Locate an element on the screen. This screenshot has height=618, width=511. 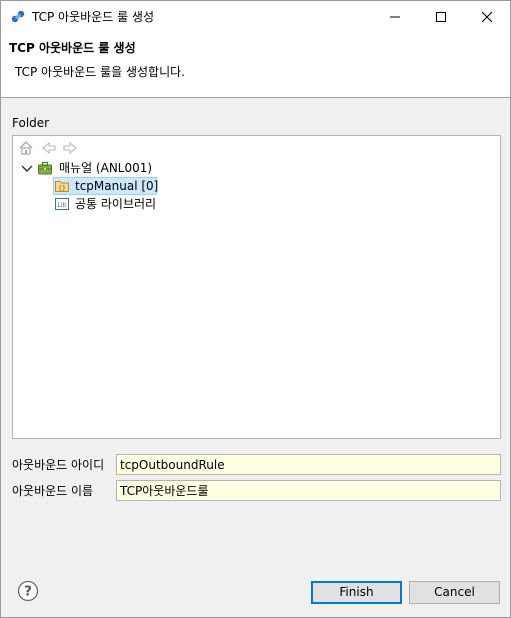
tree-item-tcpmanual: {} tcpManual [0] is located at coordinates (106, 186).